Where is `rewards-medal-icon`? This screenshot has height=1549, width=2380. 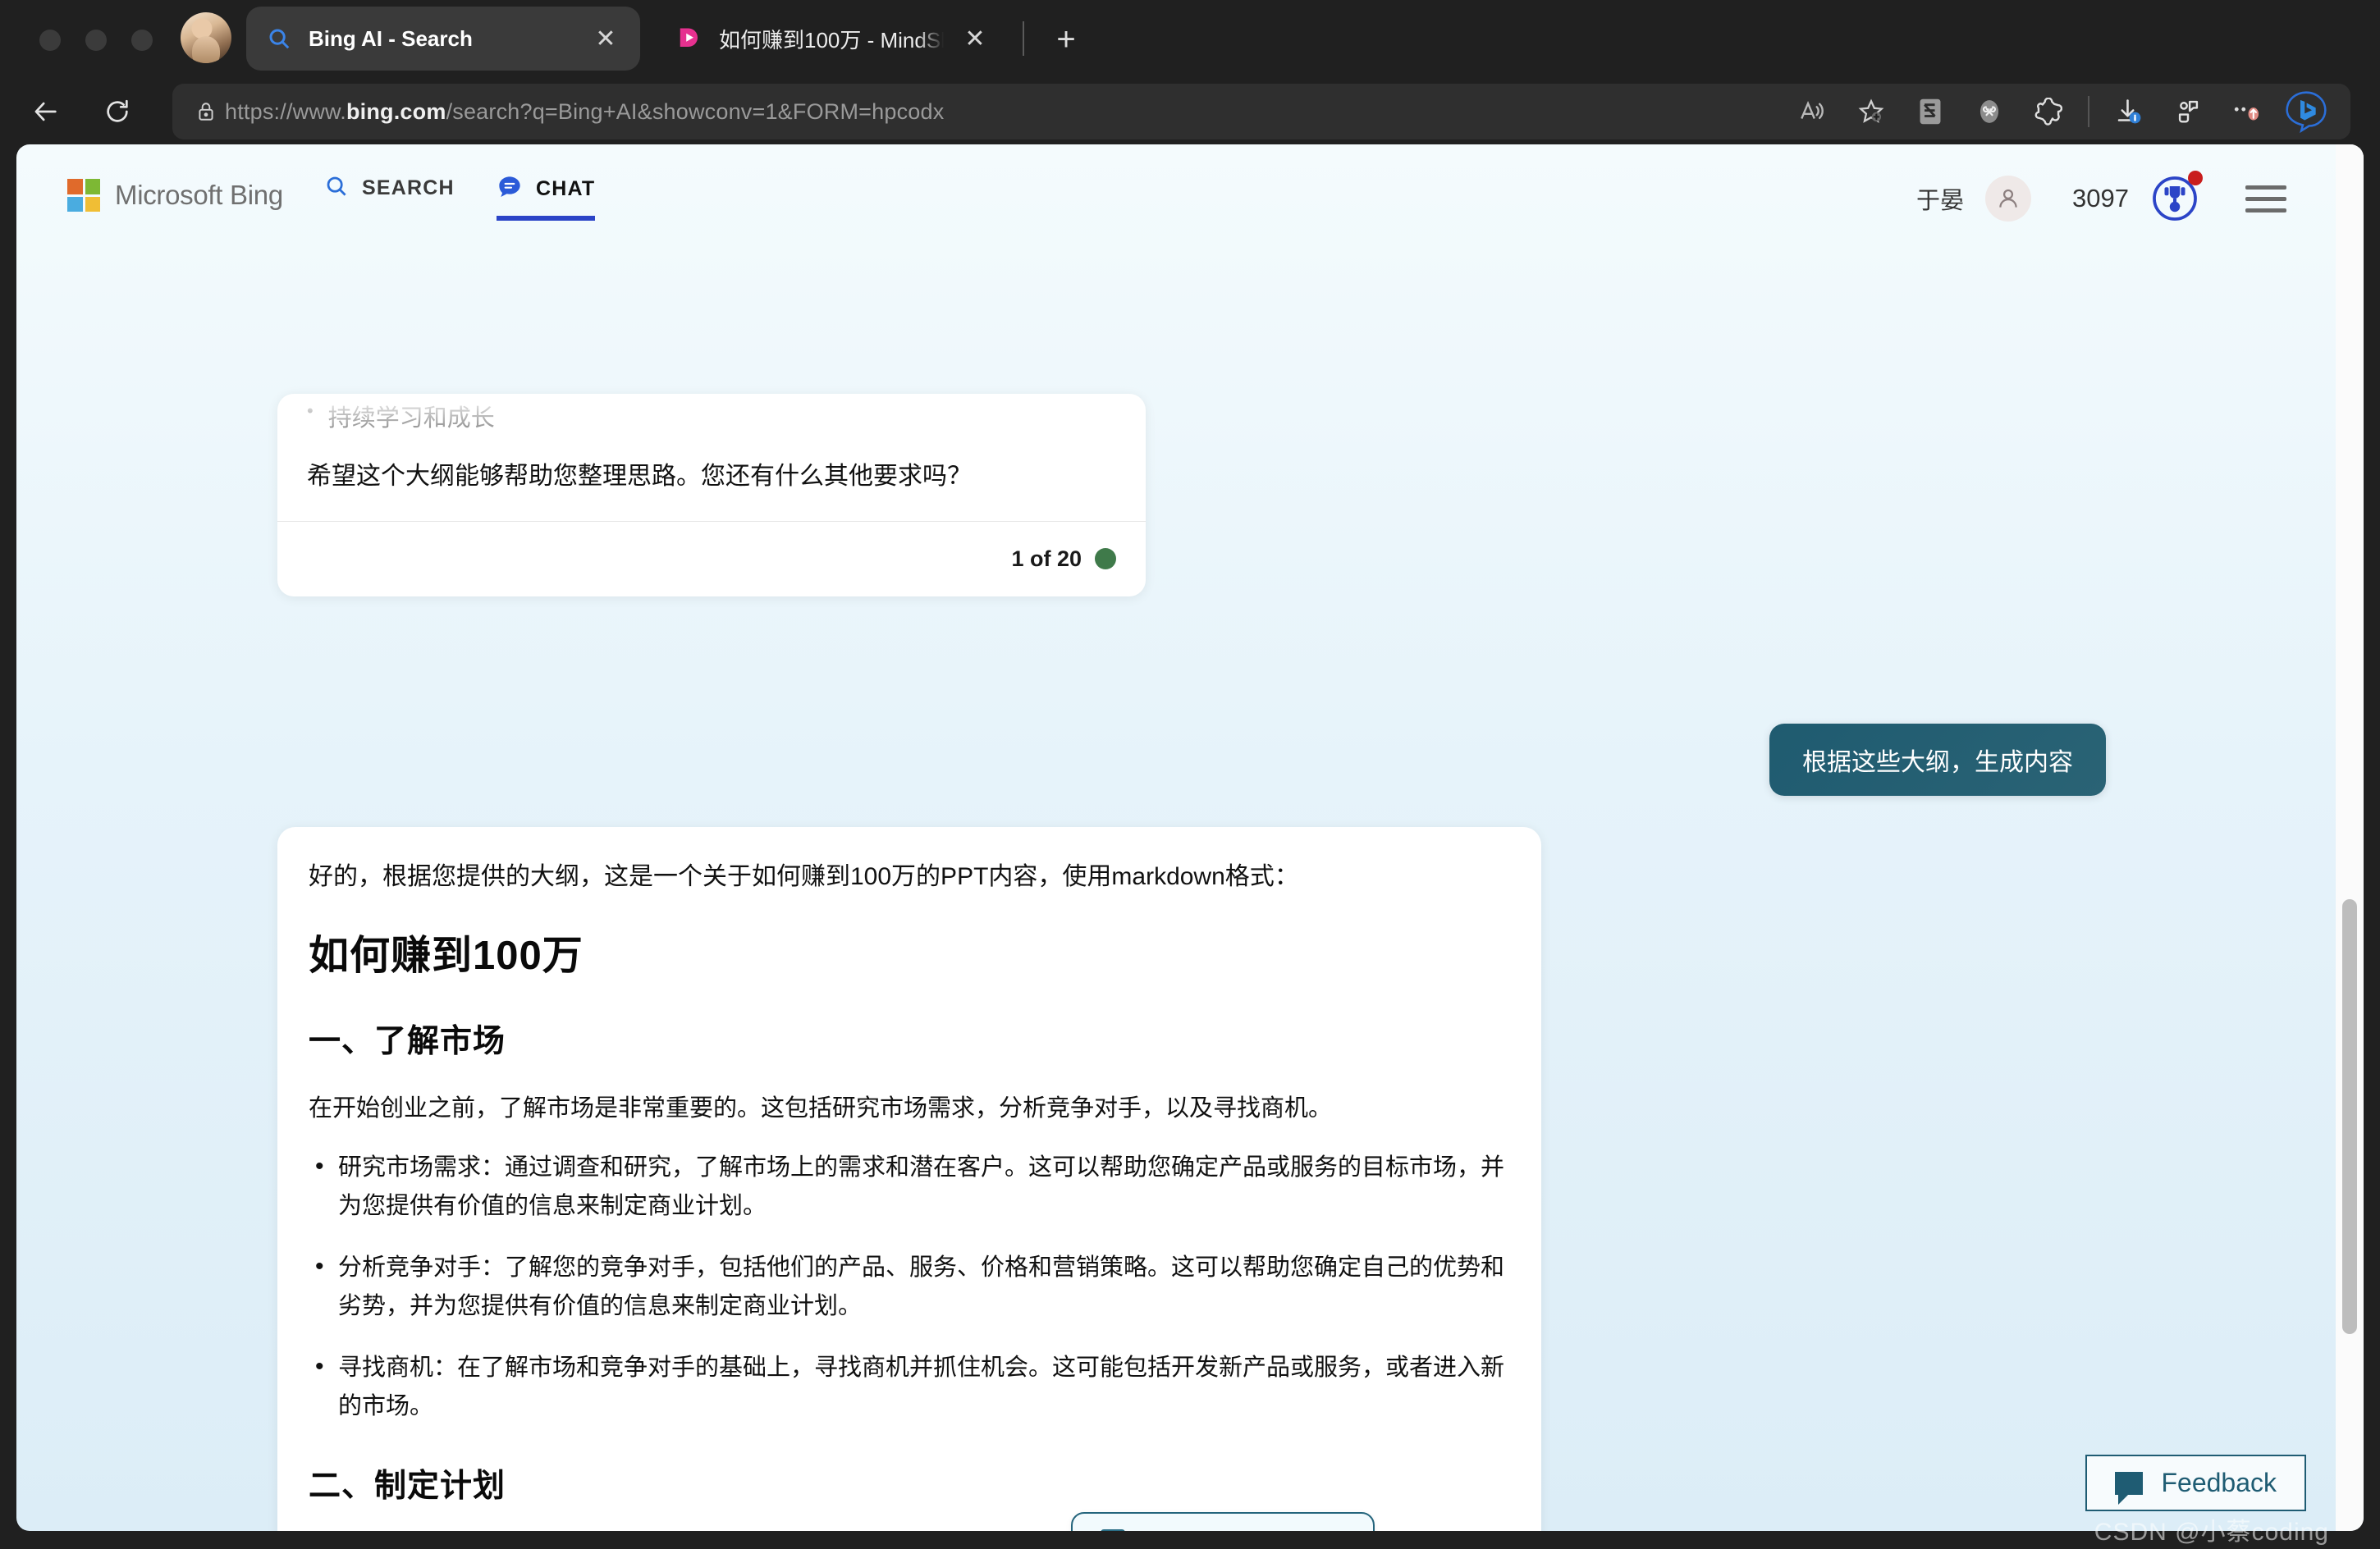
rewards-medal-icon is located at coordinates (2176, 197).